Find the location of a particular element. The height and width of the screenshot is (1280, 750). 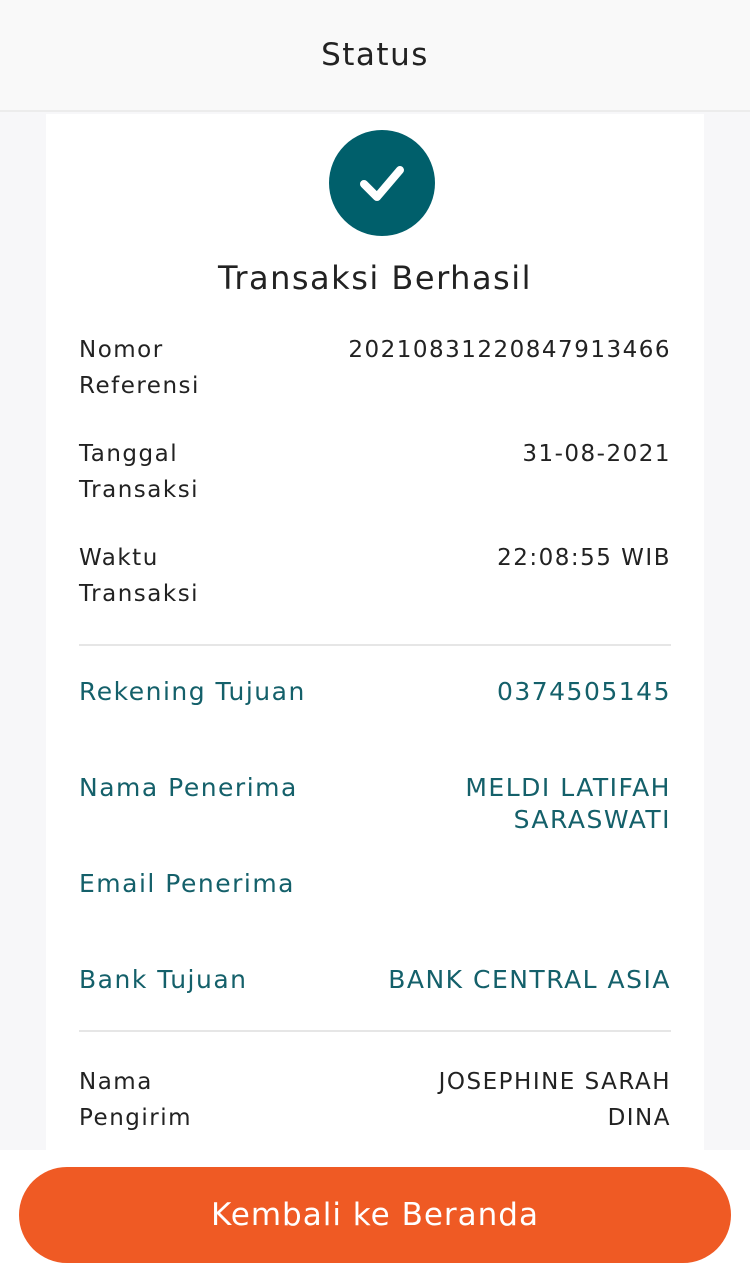

account-row: Rekening Tujuan 0374505145 is located at coordinates (375, 692).